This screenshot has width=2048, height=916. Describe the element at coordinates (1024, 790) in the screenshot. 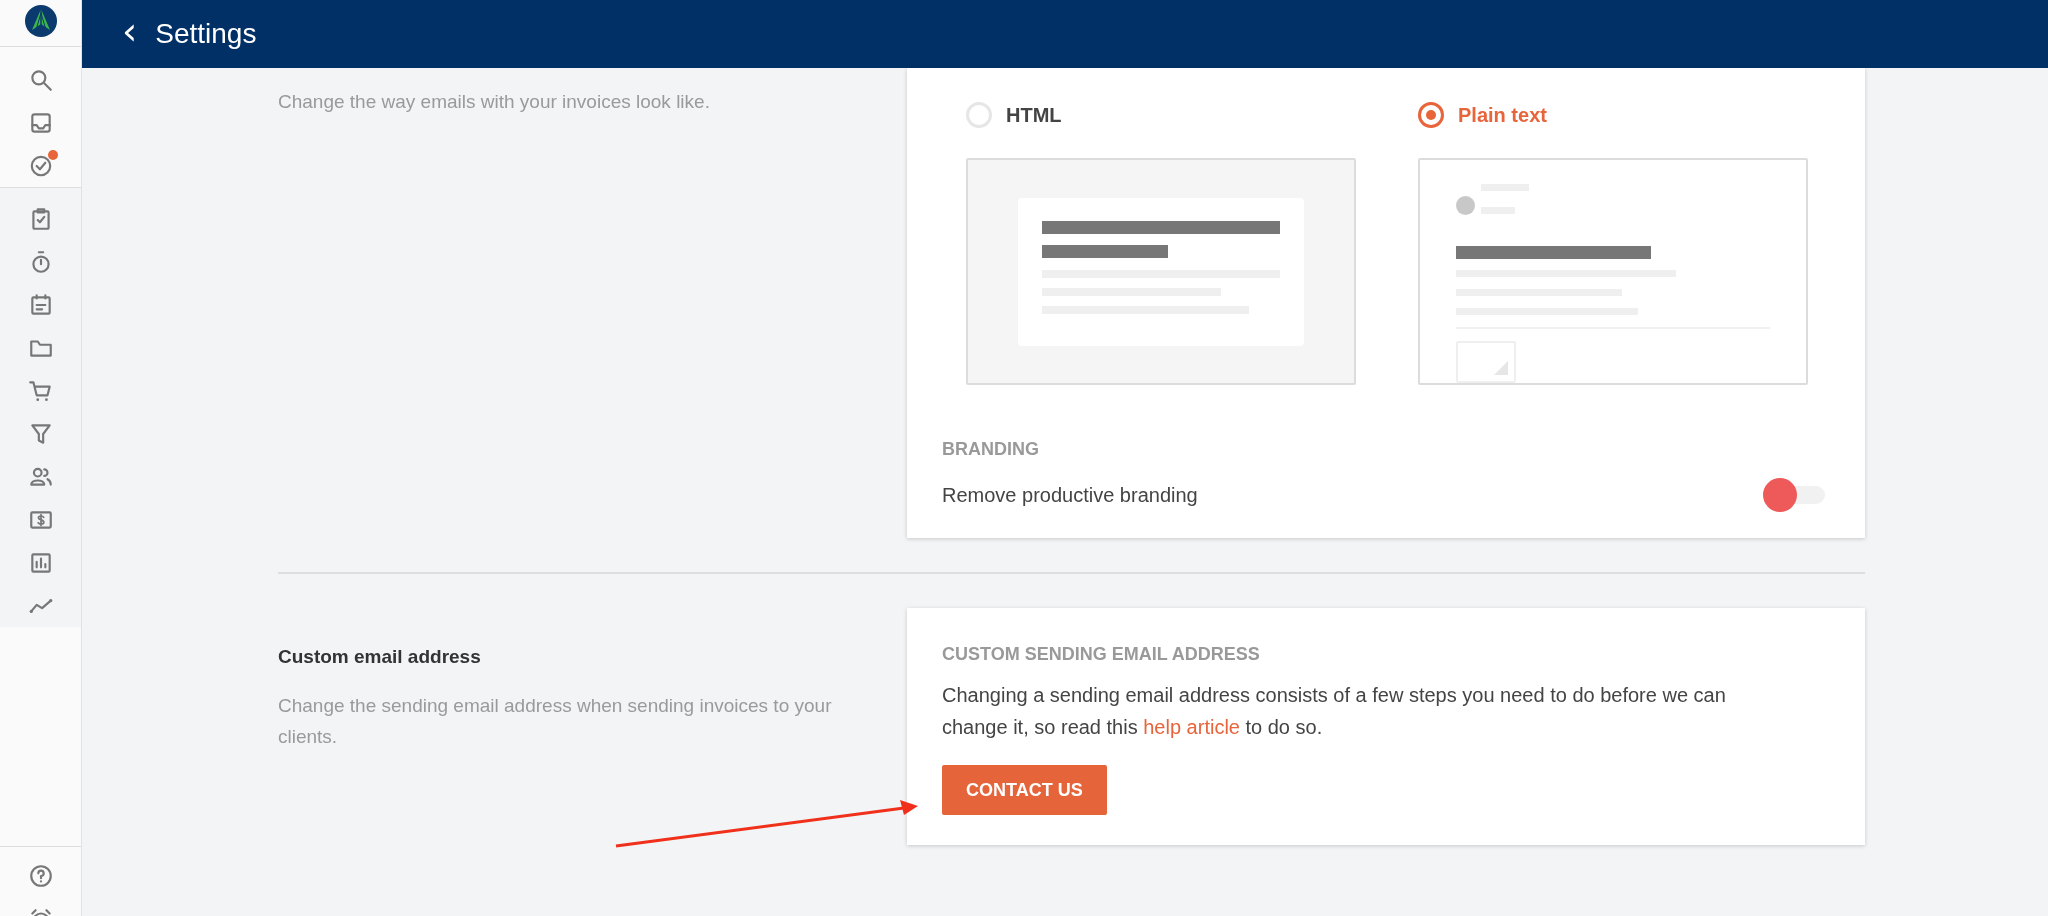

I see `contact-us-button: CONTACT US` at that location.